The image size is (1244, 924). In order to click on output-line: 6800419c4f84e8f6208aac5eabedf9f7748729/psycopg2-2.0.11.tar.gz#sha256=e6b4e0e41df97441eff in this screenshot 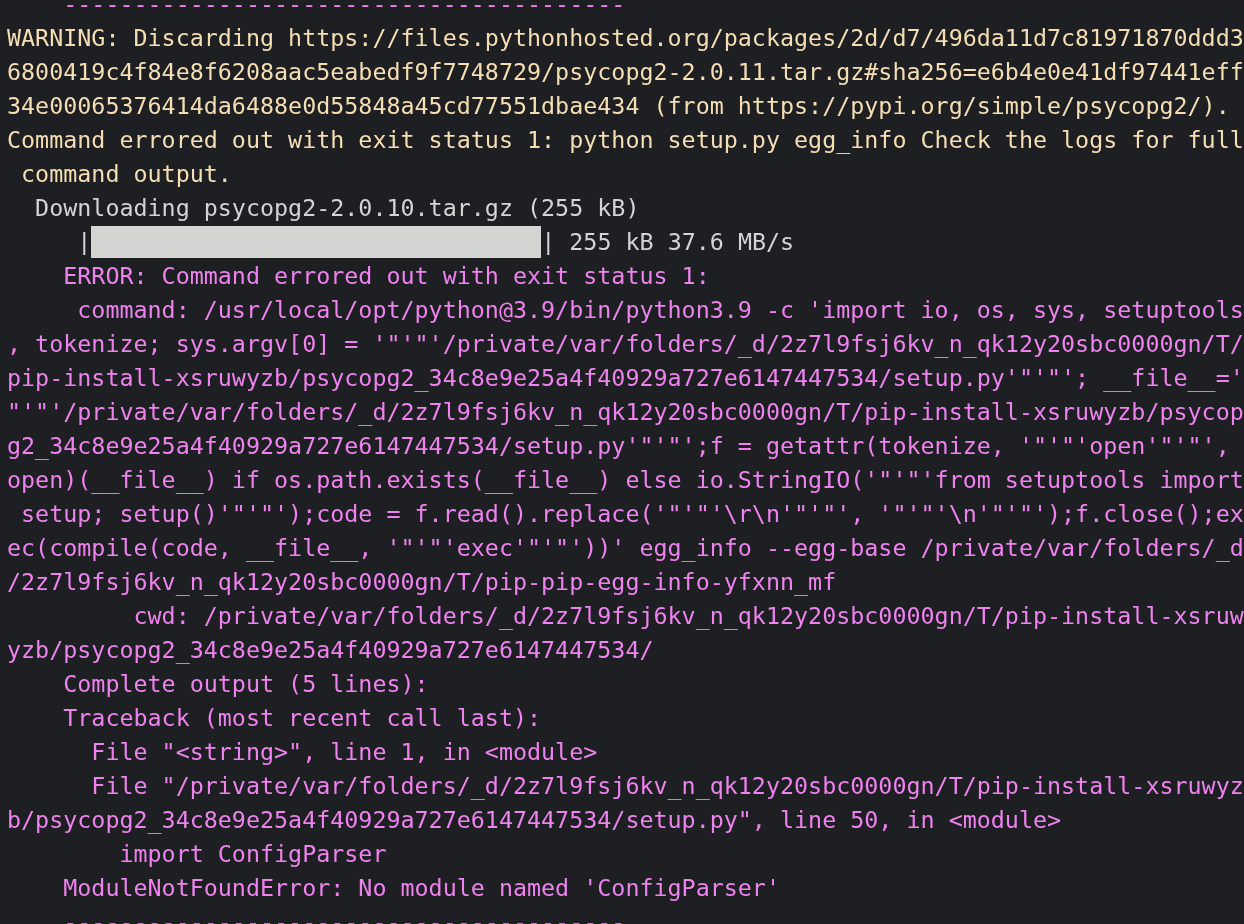, I will do `click(625, 72)`.